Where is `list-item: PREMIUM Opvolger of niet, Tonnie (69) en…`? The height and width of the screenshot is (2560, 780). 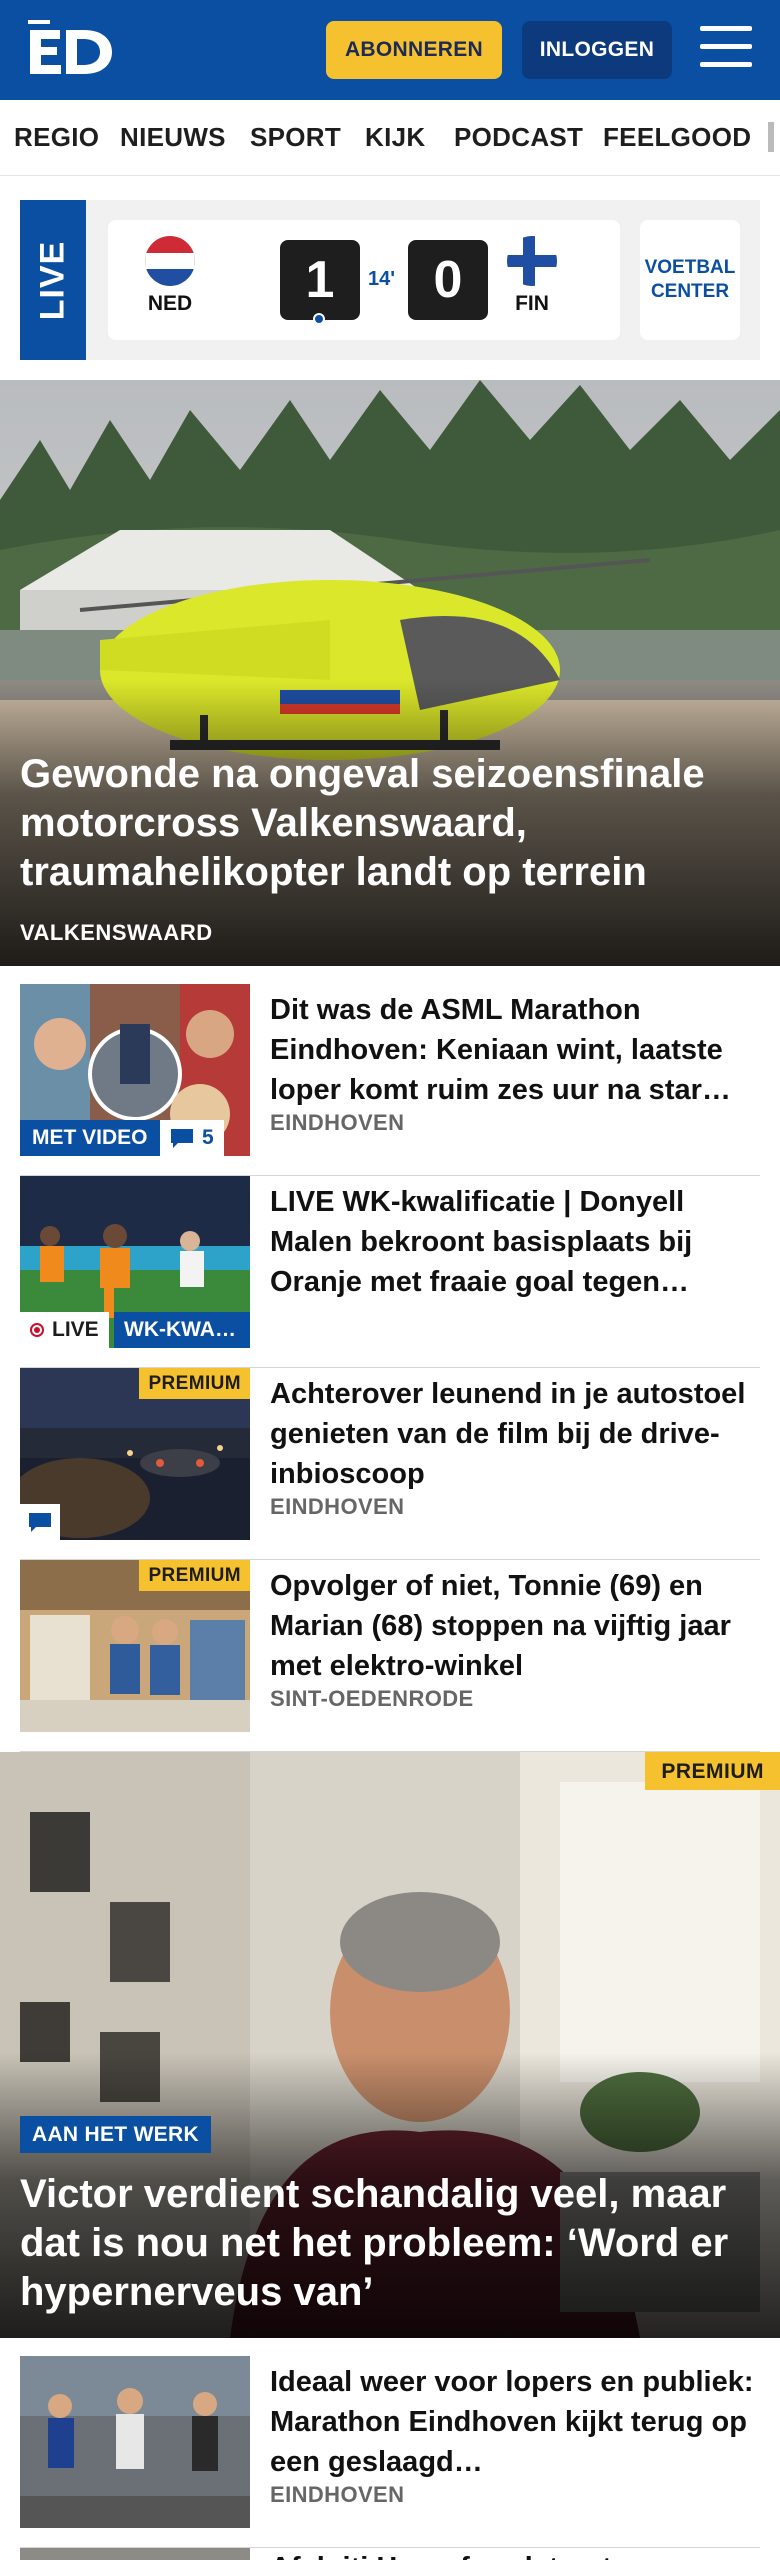 list-item: PREMIUM Opvolger of niet, Tonnie (69) en… is located at coordinates (390, 1656).